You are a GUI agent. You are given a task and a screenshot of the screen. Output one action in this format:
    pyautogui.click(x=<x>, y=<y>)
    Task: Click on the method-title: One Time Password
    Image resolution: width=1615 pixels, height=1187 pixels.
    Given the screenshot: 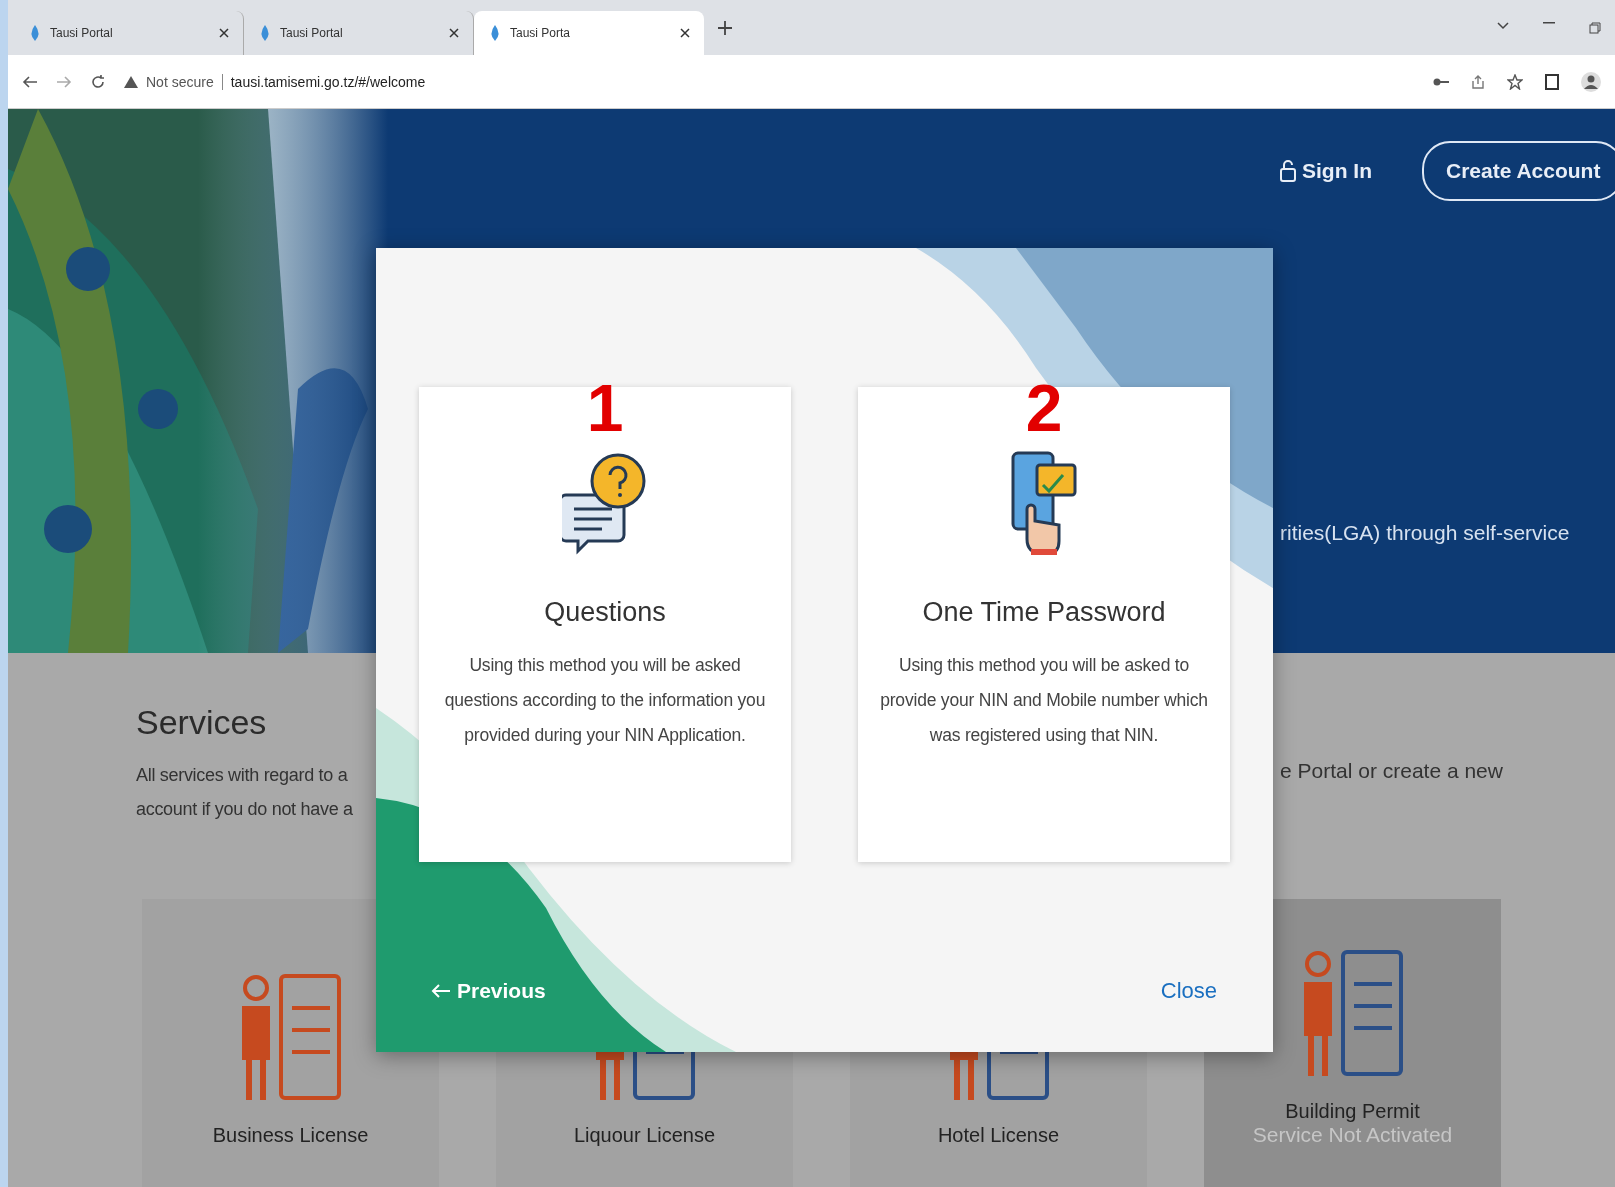 What is the action you would take?
    pyautogui.click(x=1044, y=612)
    